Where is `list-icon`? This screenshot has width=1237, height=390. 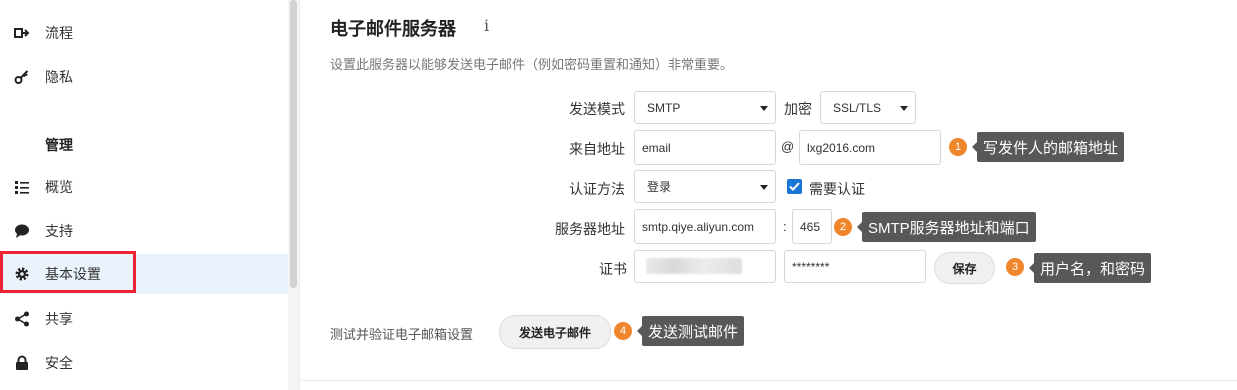 list-icon is located at coordinates (22, 187).